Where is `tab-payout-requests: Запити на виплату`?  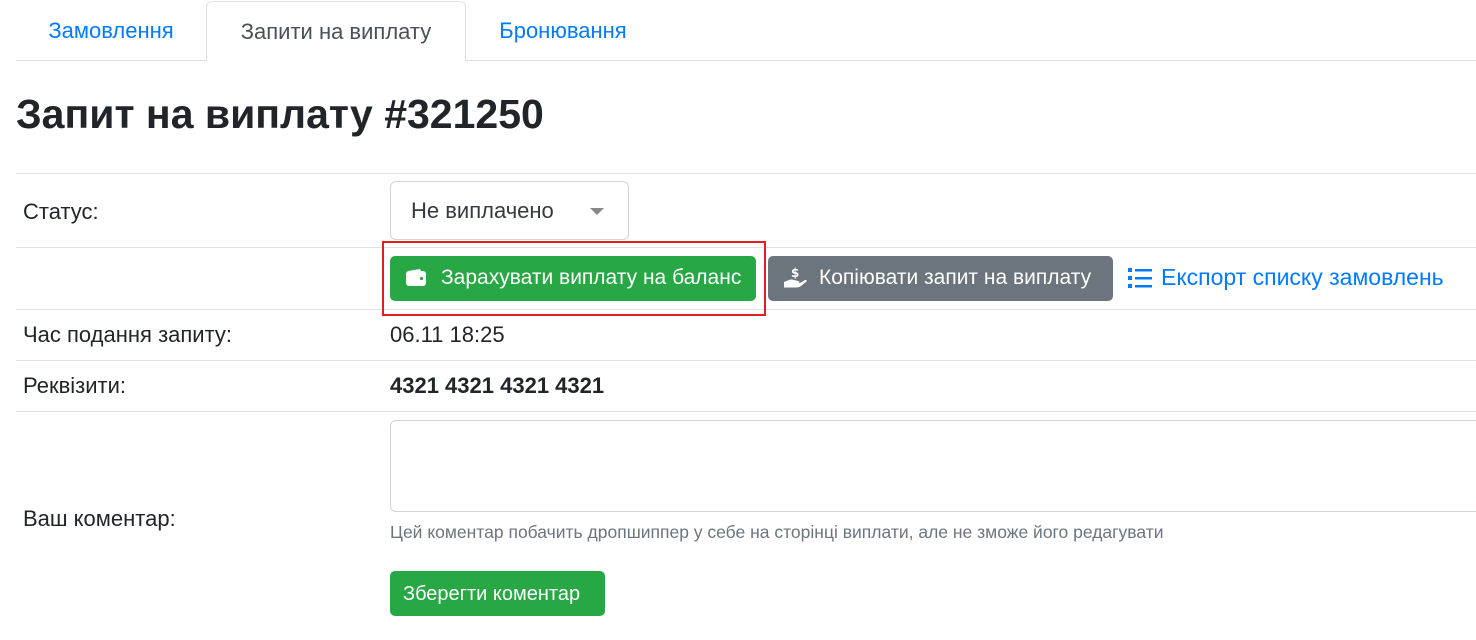 tab-payout-requests: Запити на виплату is located at coordinates (336, 31).